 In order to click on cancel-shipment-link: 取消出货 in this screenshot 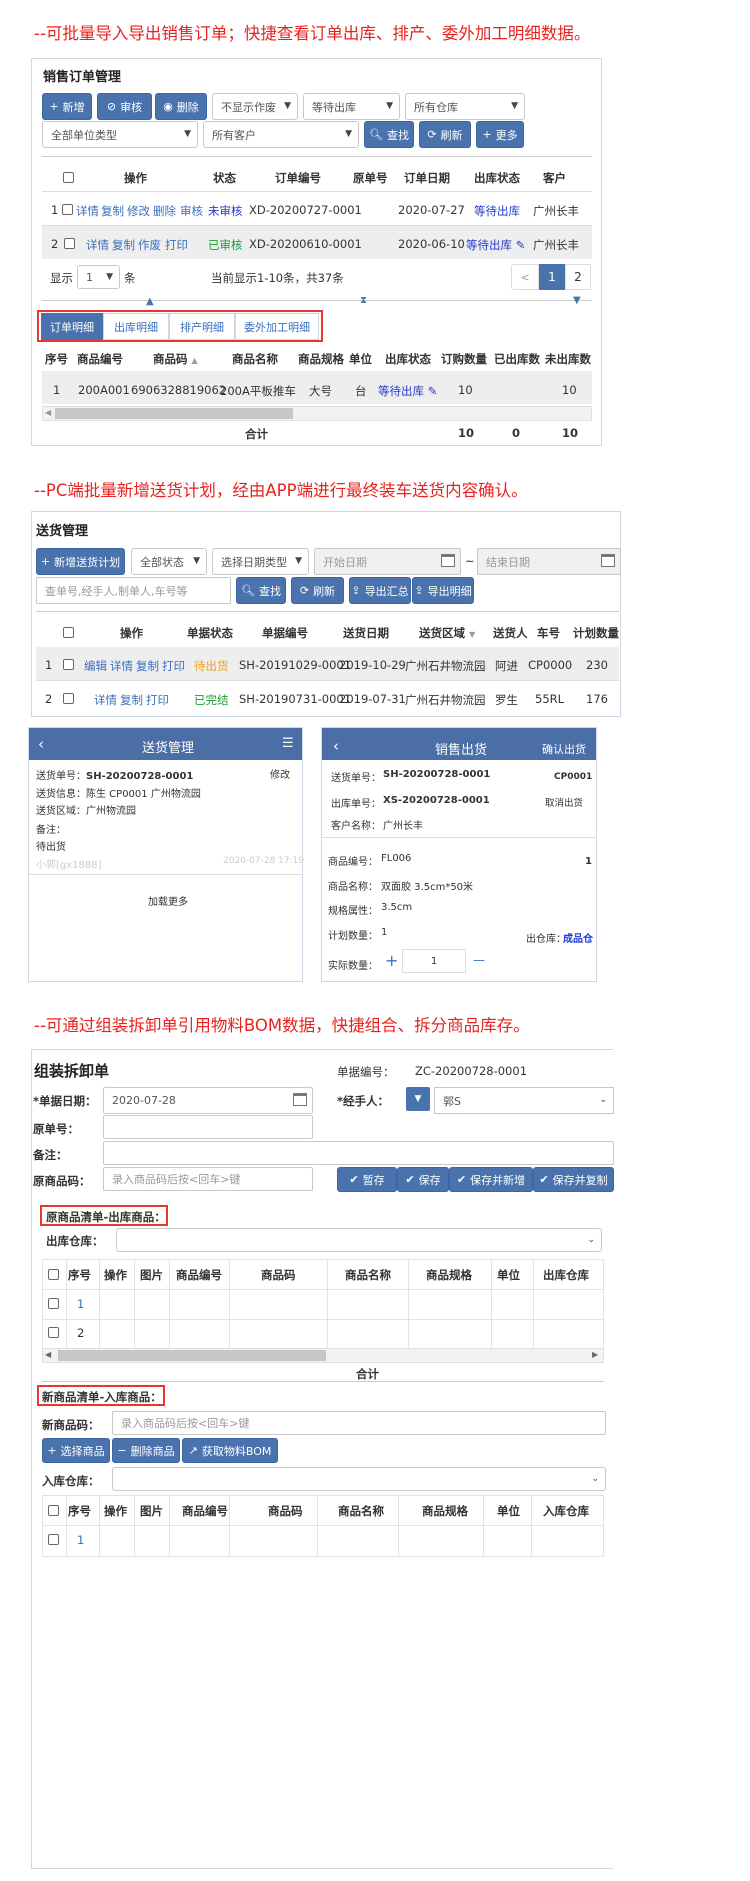, I will do `click(564, 802)`.